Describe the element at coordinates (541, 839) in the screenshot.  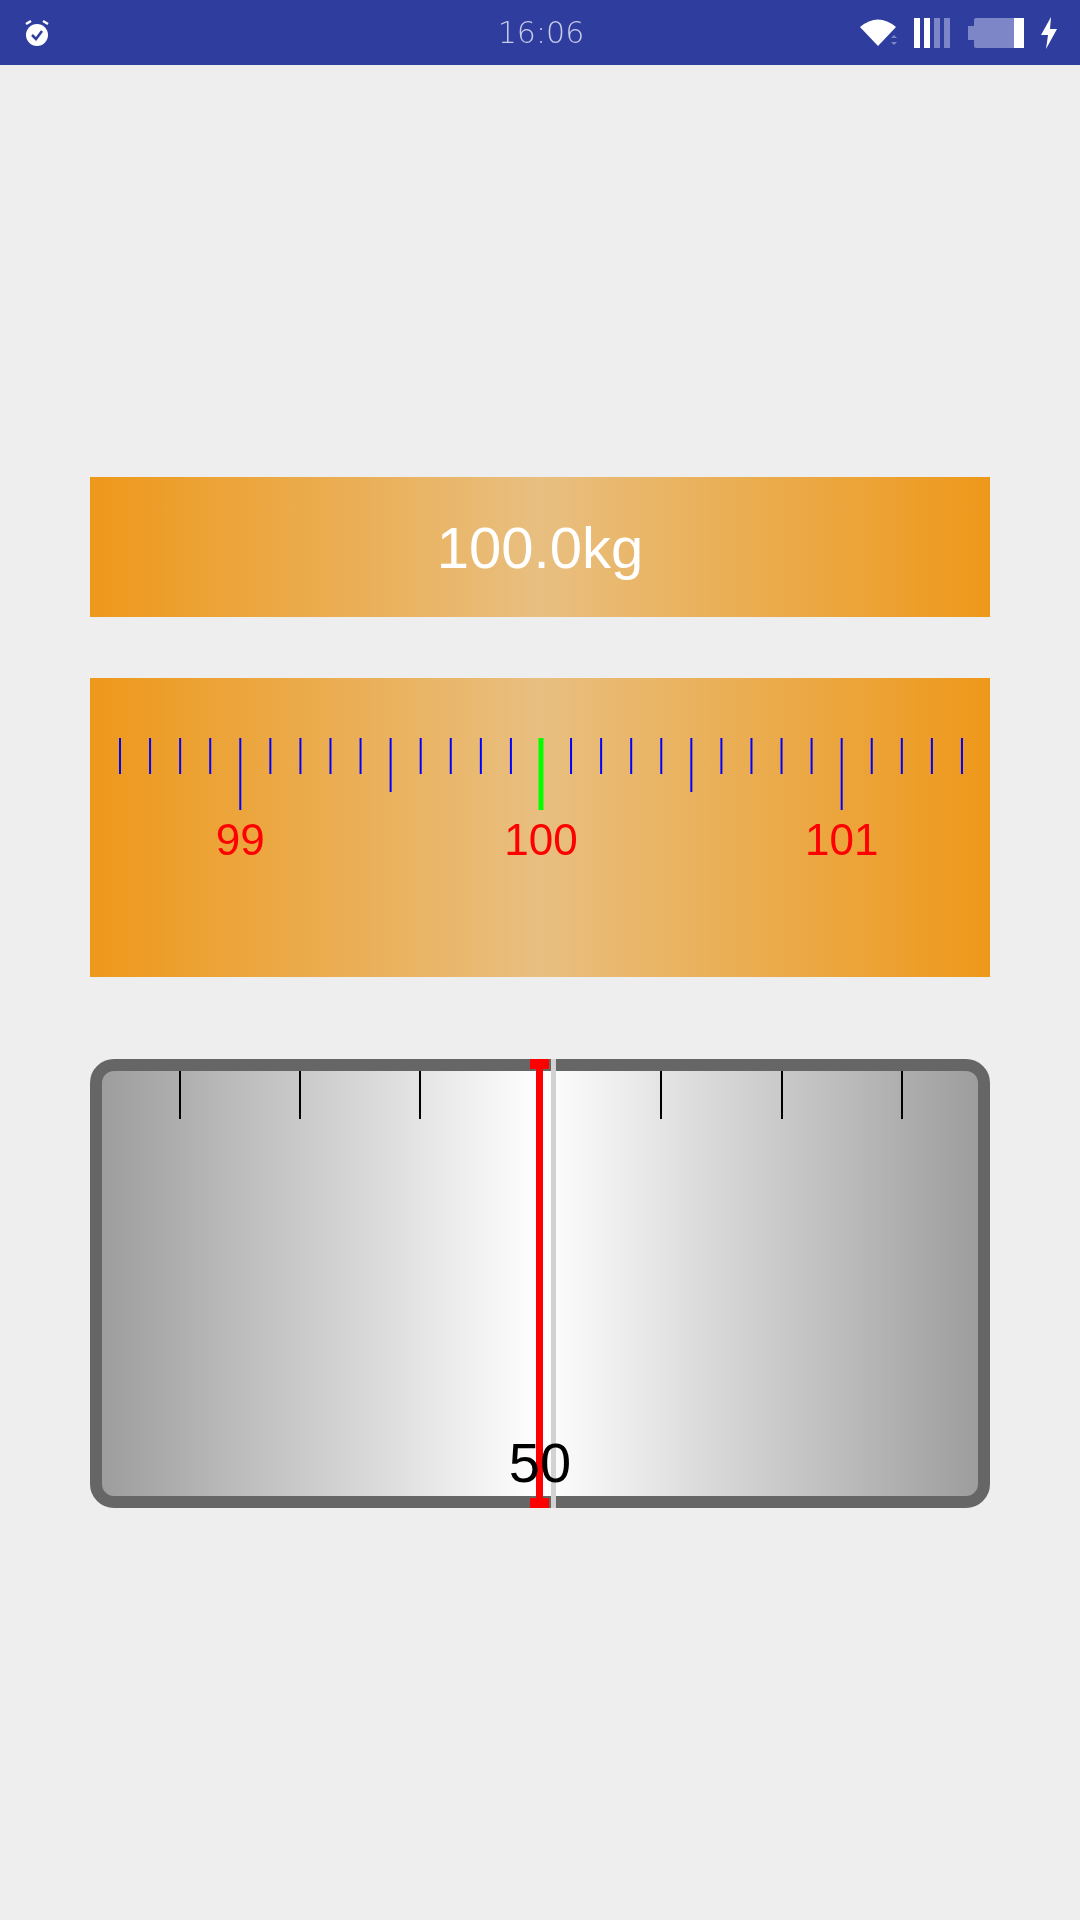
I see `scale-label: 100` at that location.